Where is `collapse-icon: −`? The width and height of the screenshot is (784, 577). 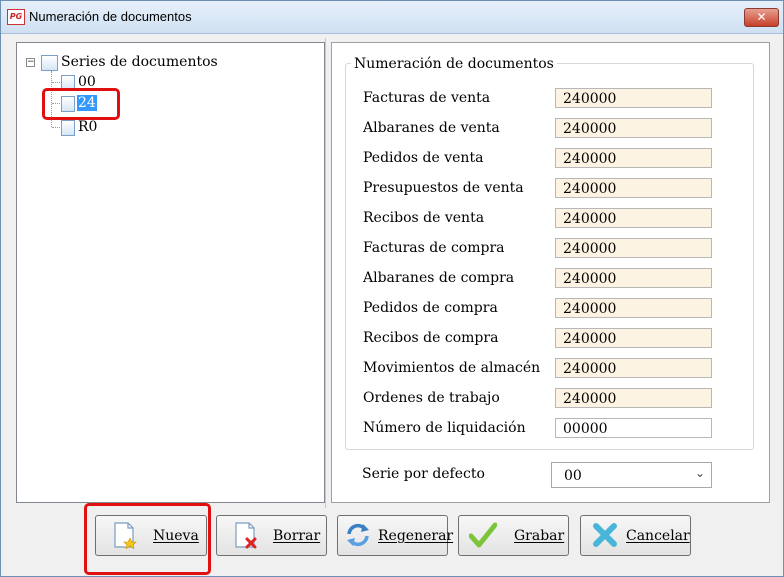
collapse-icon: − is located at coordinates (30, 62).